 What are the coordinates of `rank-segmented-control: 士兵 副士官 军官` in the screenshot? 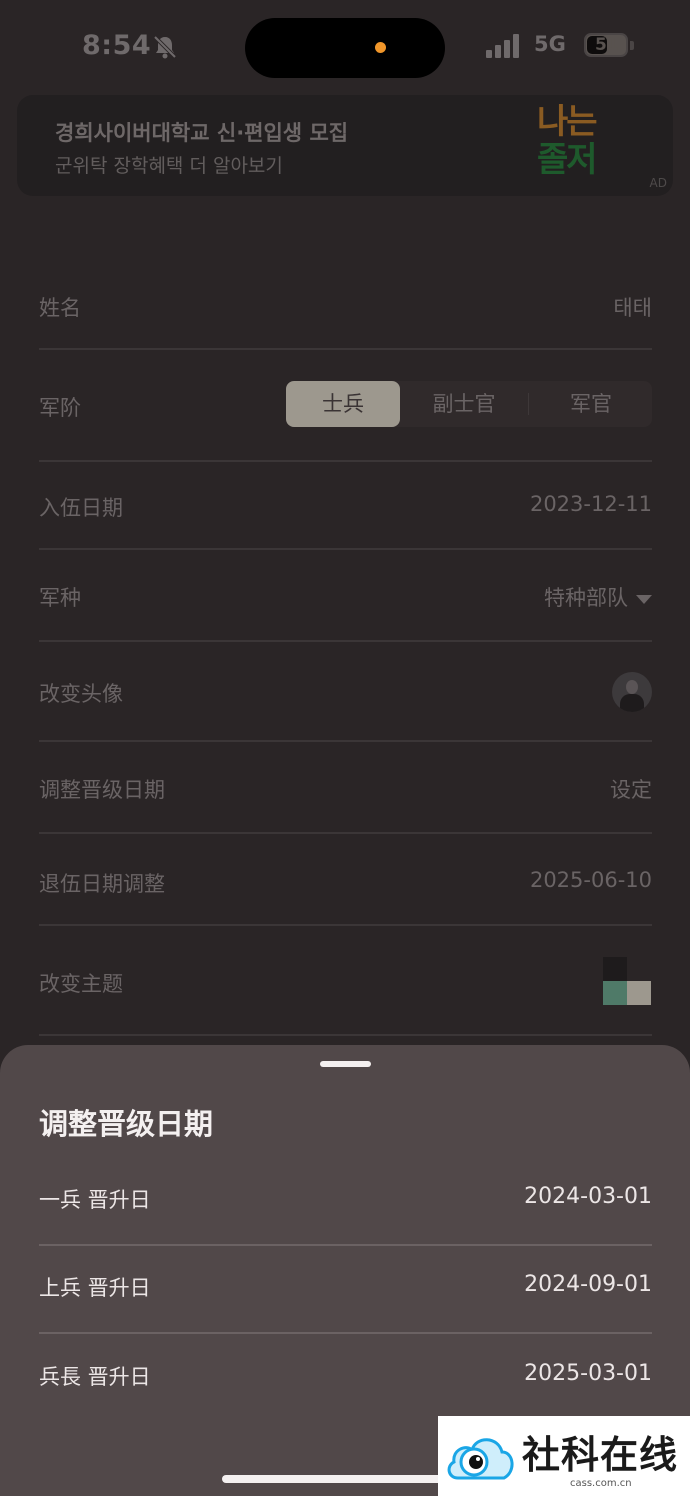 It's located at (469, 404).